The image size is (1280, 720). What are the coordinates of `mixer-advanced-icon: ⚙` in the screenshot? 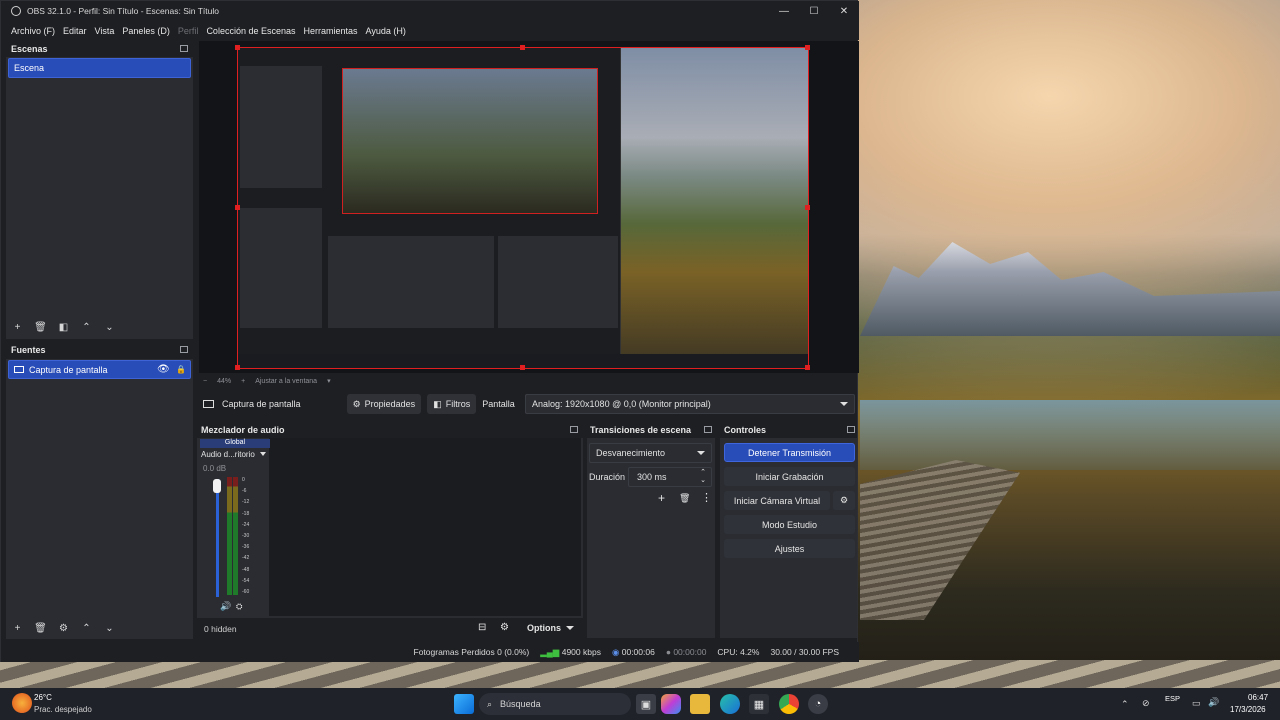 It's located at (504, 627).